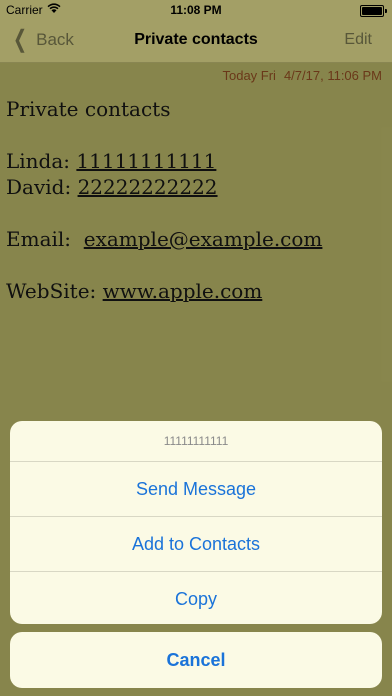  I want to click on copy-button: Copy, so click(196, 598).